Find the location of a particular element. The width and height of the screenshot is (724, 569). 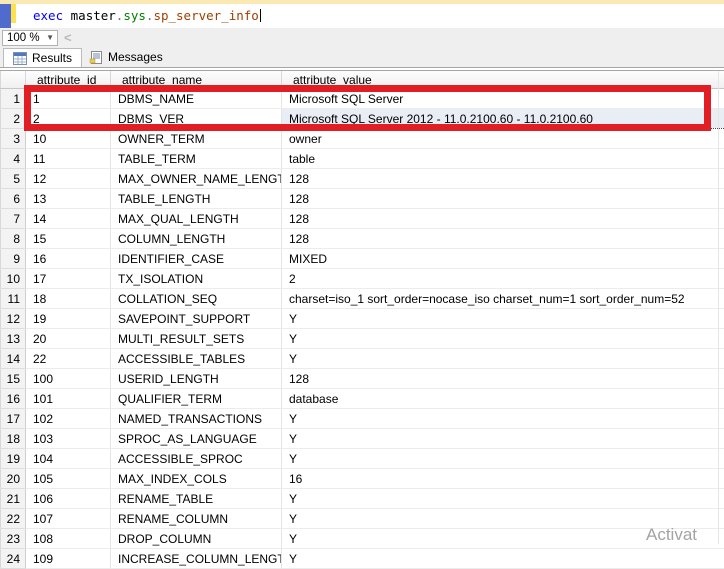

cell-attribute_id: 10 is located at coordinates (68, 139).